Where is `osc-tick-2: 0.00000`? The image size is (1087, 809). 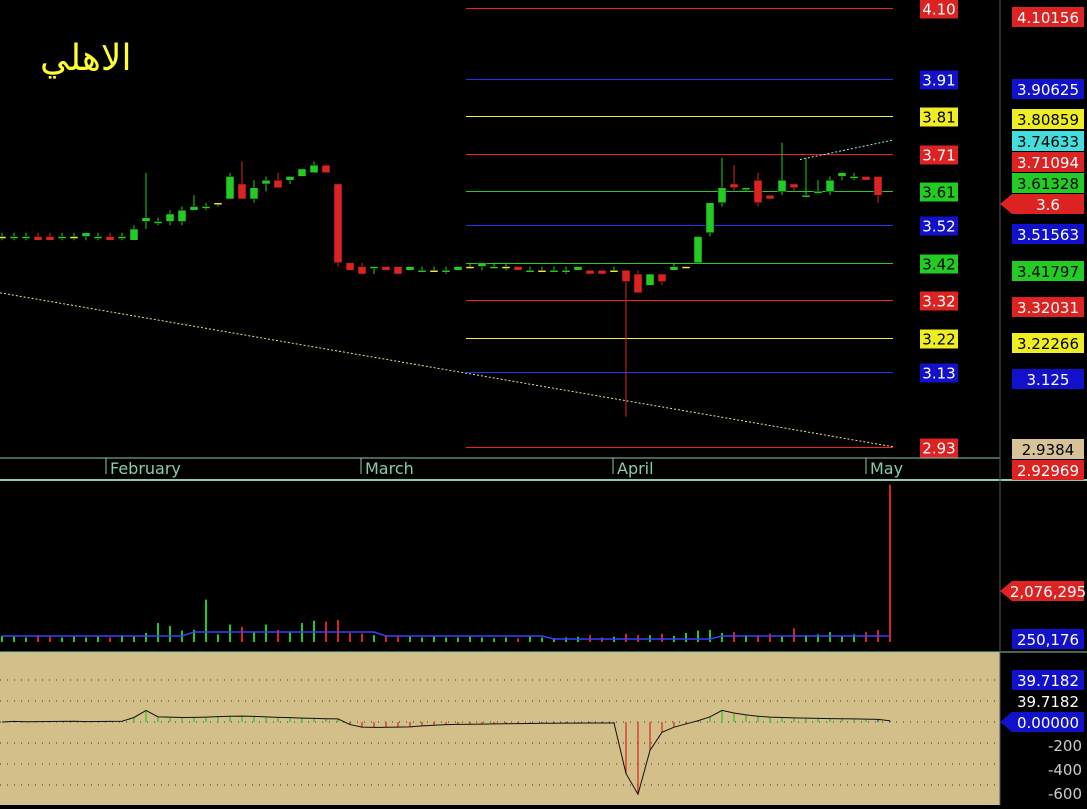
osc-tick-2: 0.00000 is located at coordinates (1048, 723).